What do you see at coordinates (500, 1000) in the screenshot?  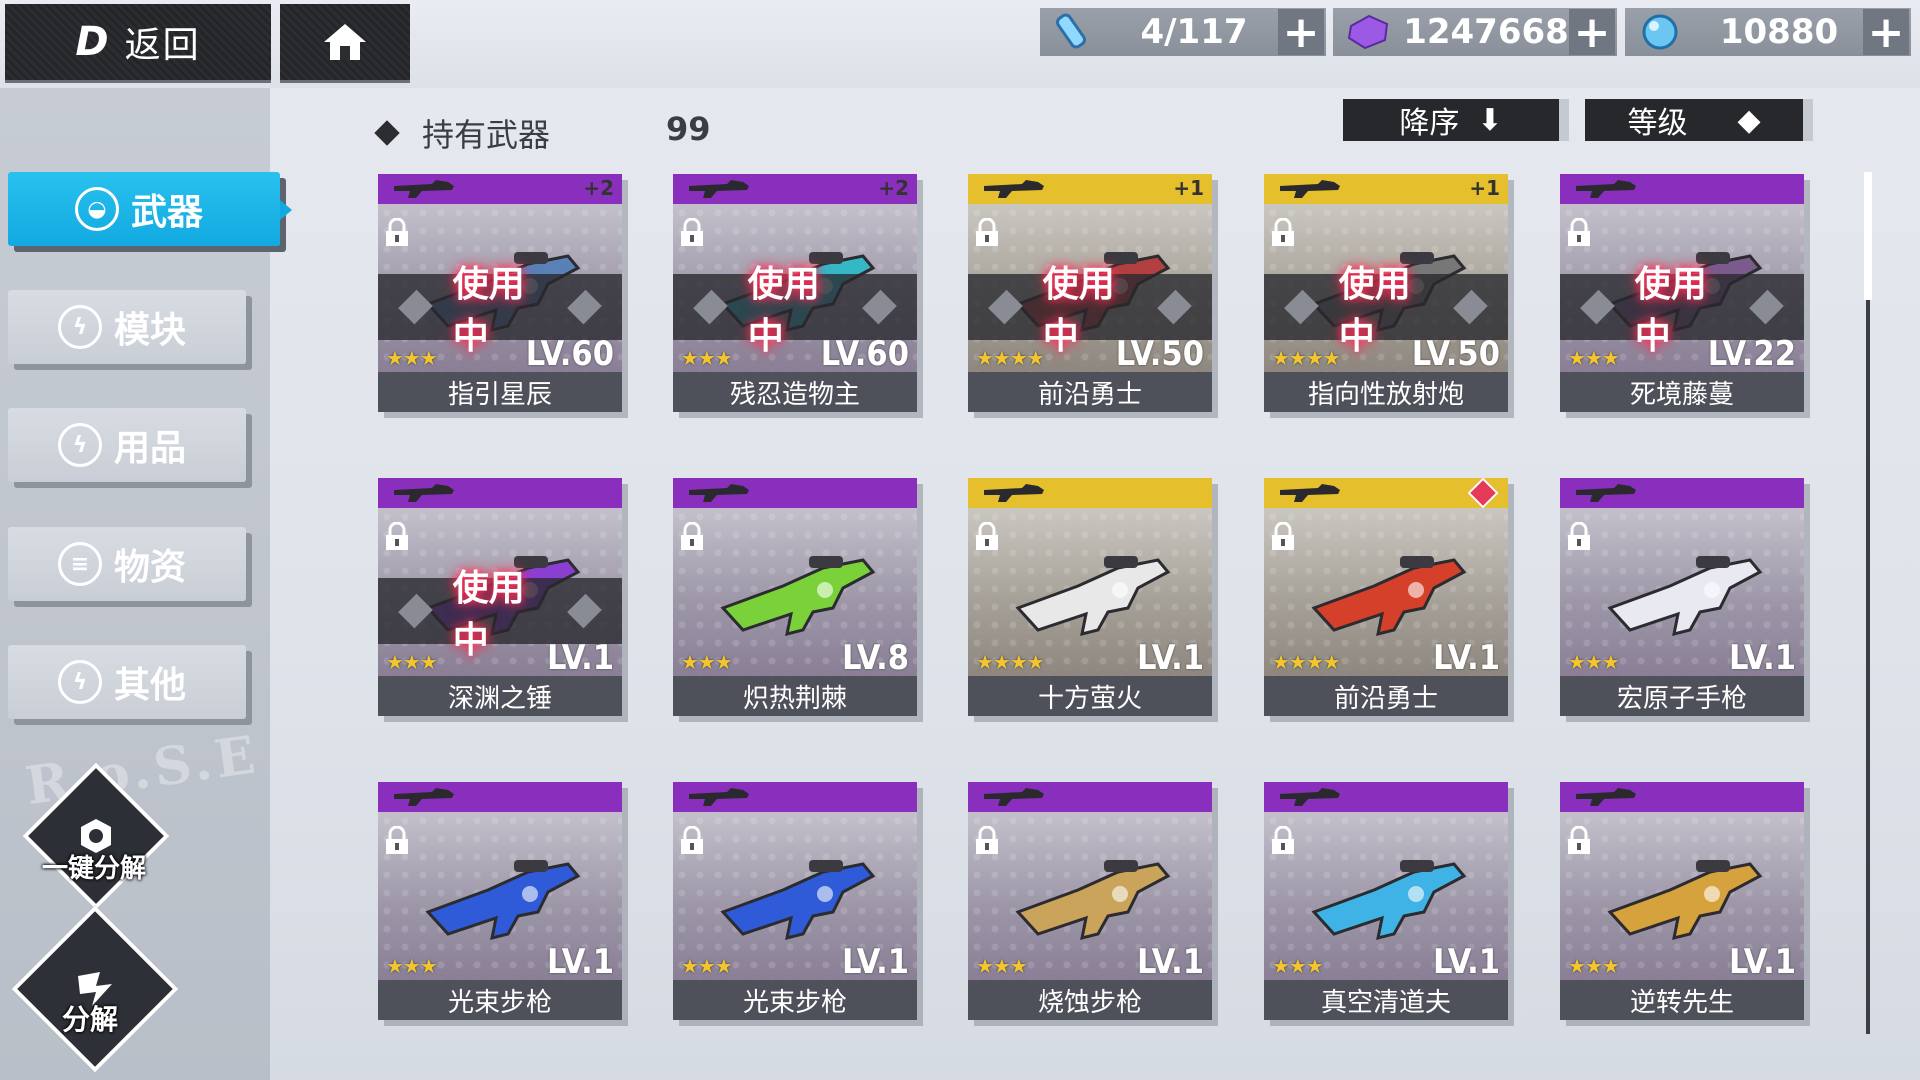 I see `weapon-name: 光束步枪` at bounding box center [500, 1000].